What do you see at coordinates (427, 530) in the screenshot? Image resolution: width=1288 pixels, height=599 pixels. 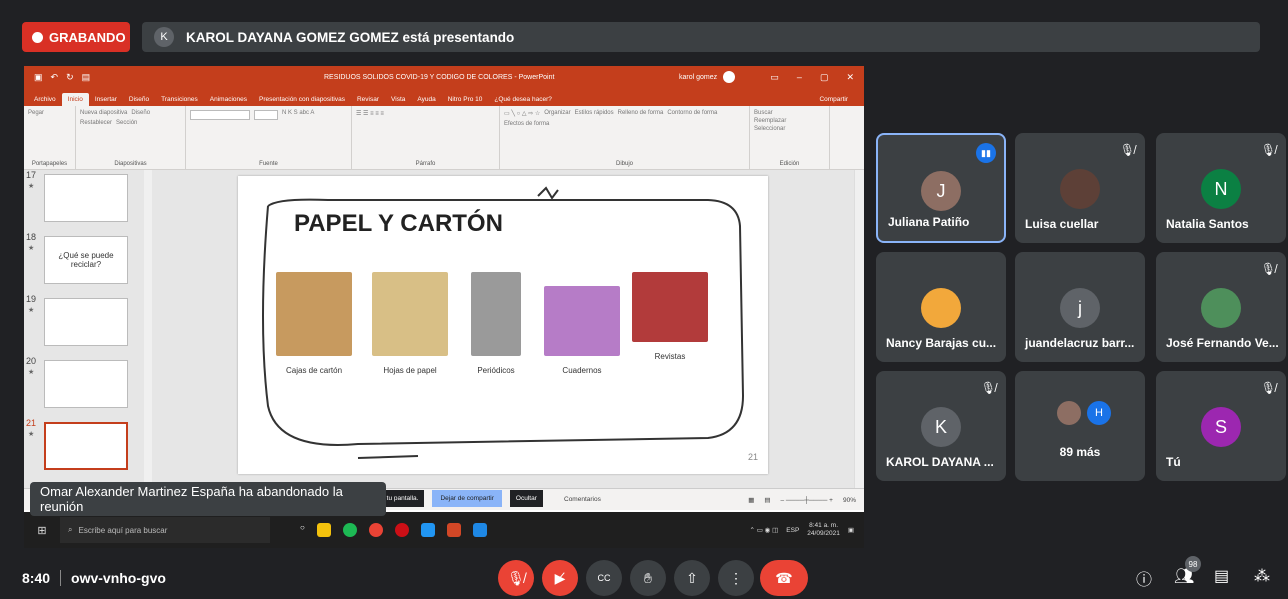 I see `app-icon` at bounding box center [427, 530].